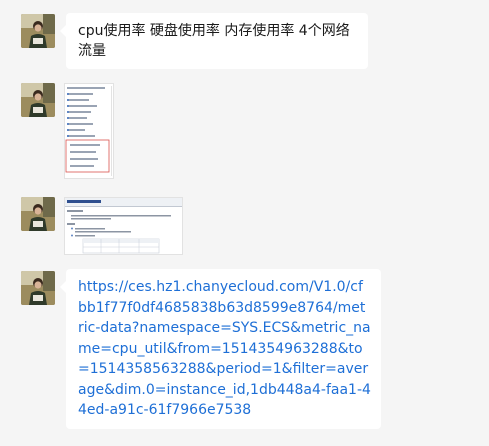 The height and width of the screenshot is (446, 489). I want to click on message-bubble-text: cpu使用率 硬盘使用率 内存使用率 4个网络流量, so click(214, 41).